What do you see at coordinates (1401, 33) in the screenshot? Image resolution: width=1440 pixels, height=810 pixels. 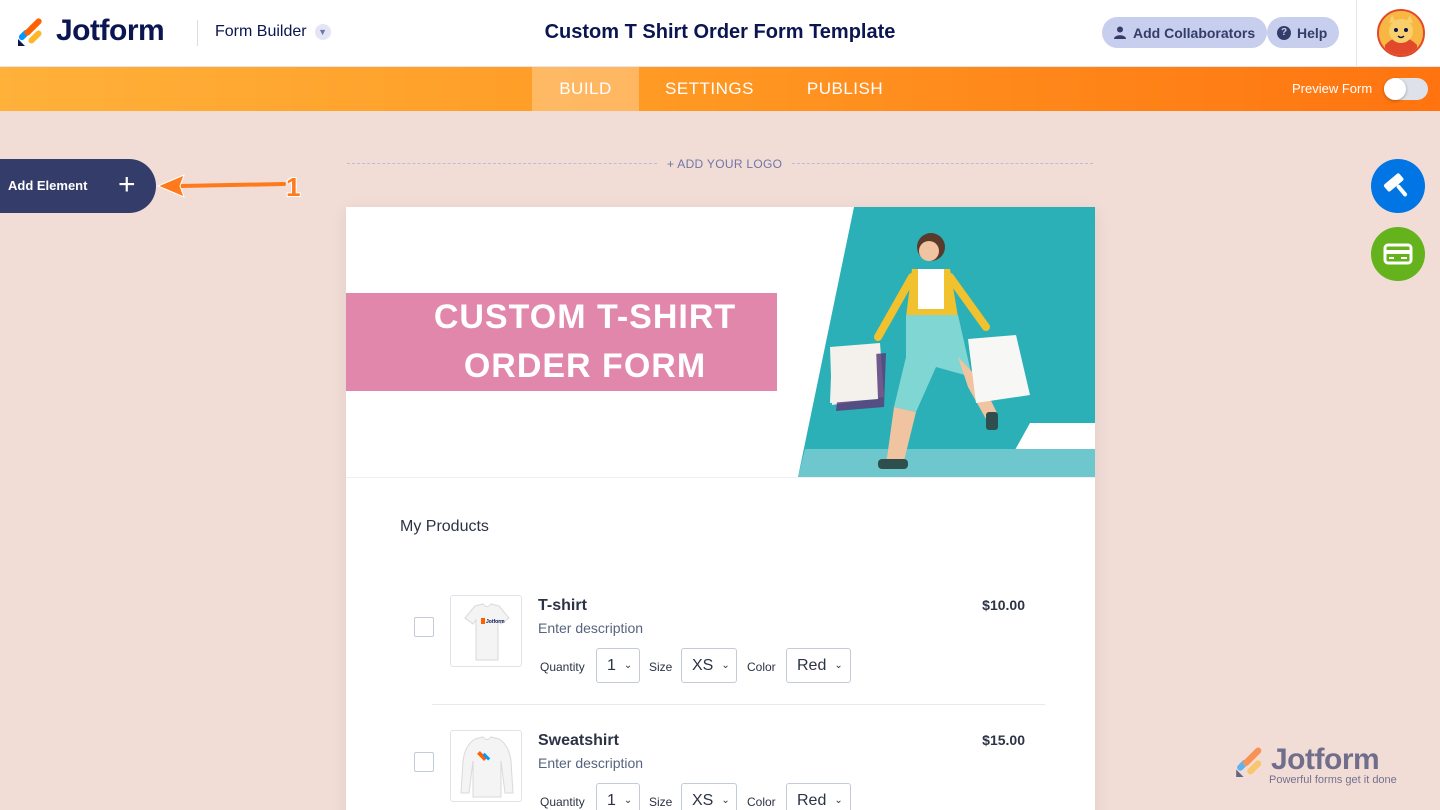 I see `avatar` at bounding box center [1401, 33].